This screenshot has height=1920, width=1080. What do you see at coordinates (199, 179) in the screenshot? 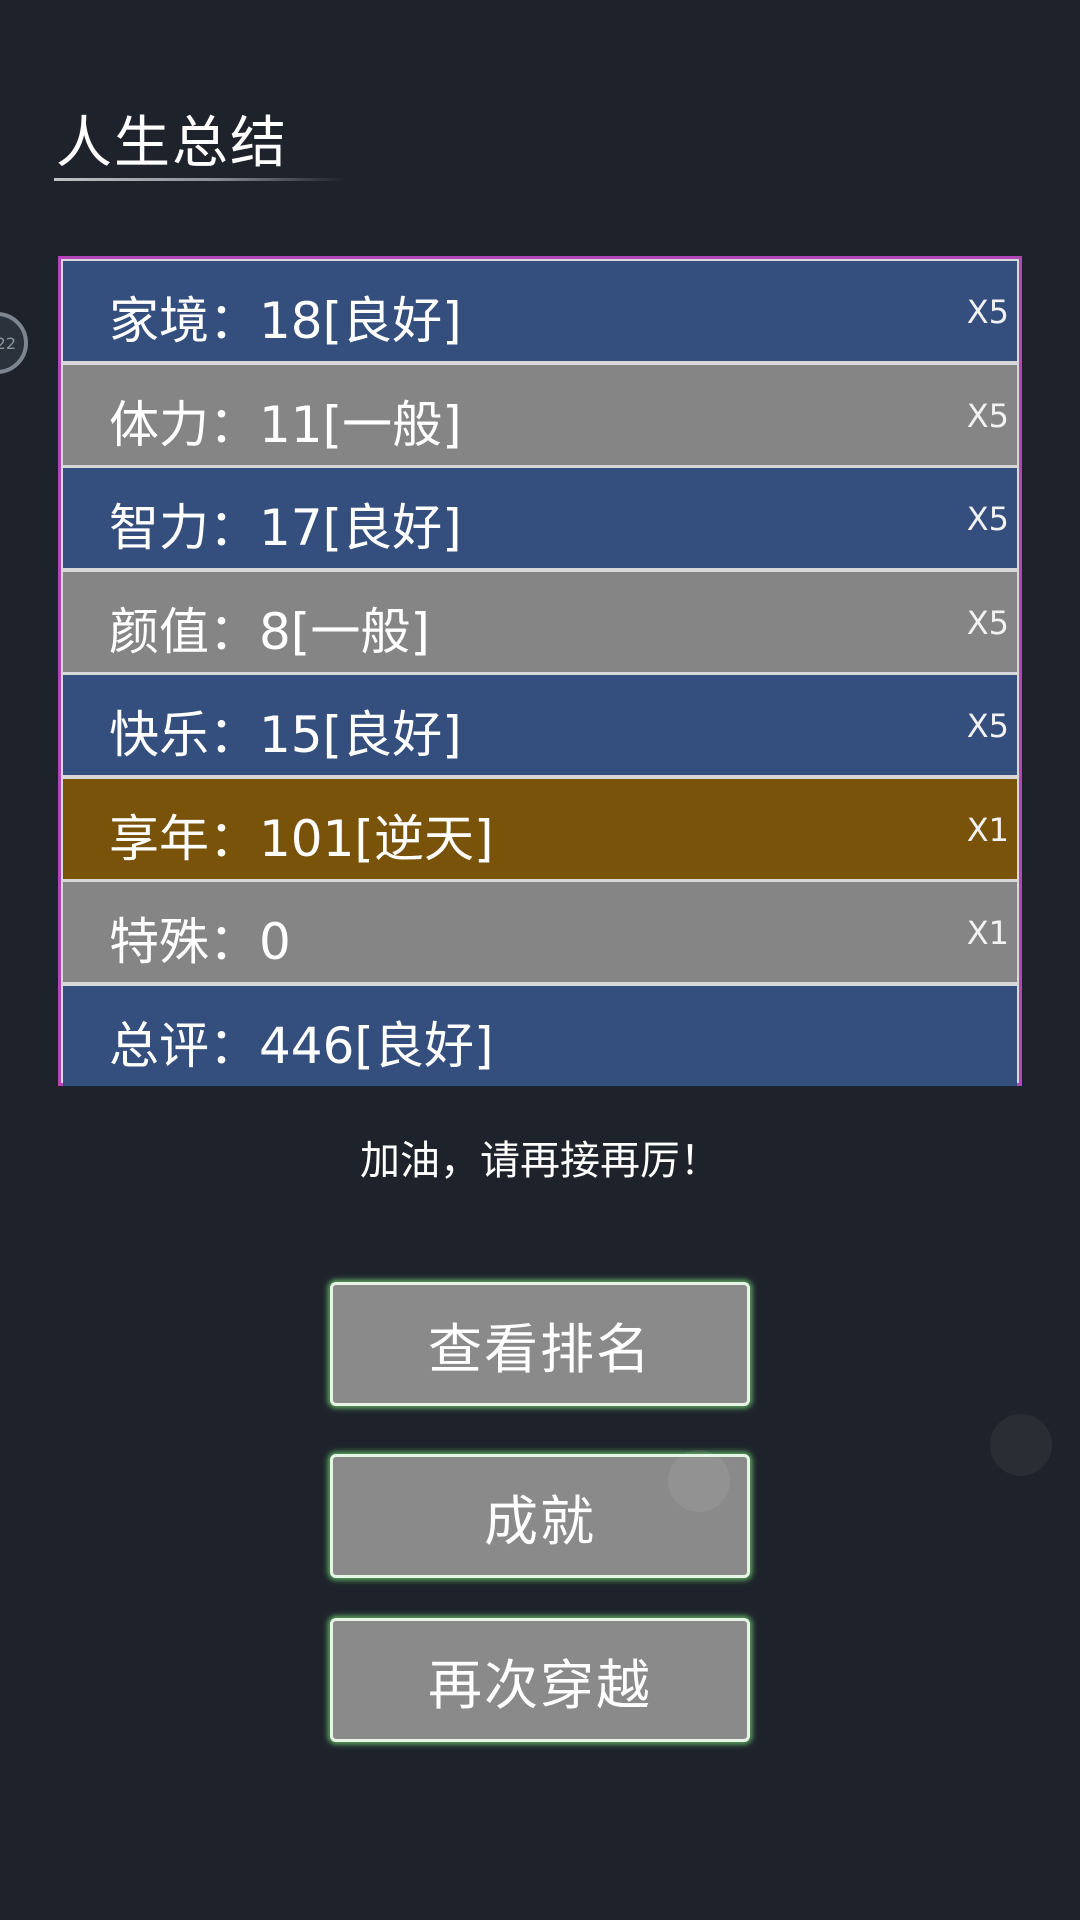
I see `title-underline` at bounding box center [199, 179].